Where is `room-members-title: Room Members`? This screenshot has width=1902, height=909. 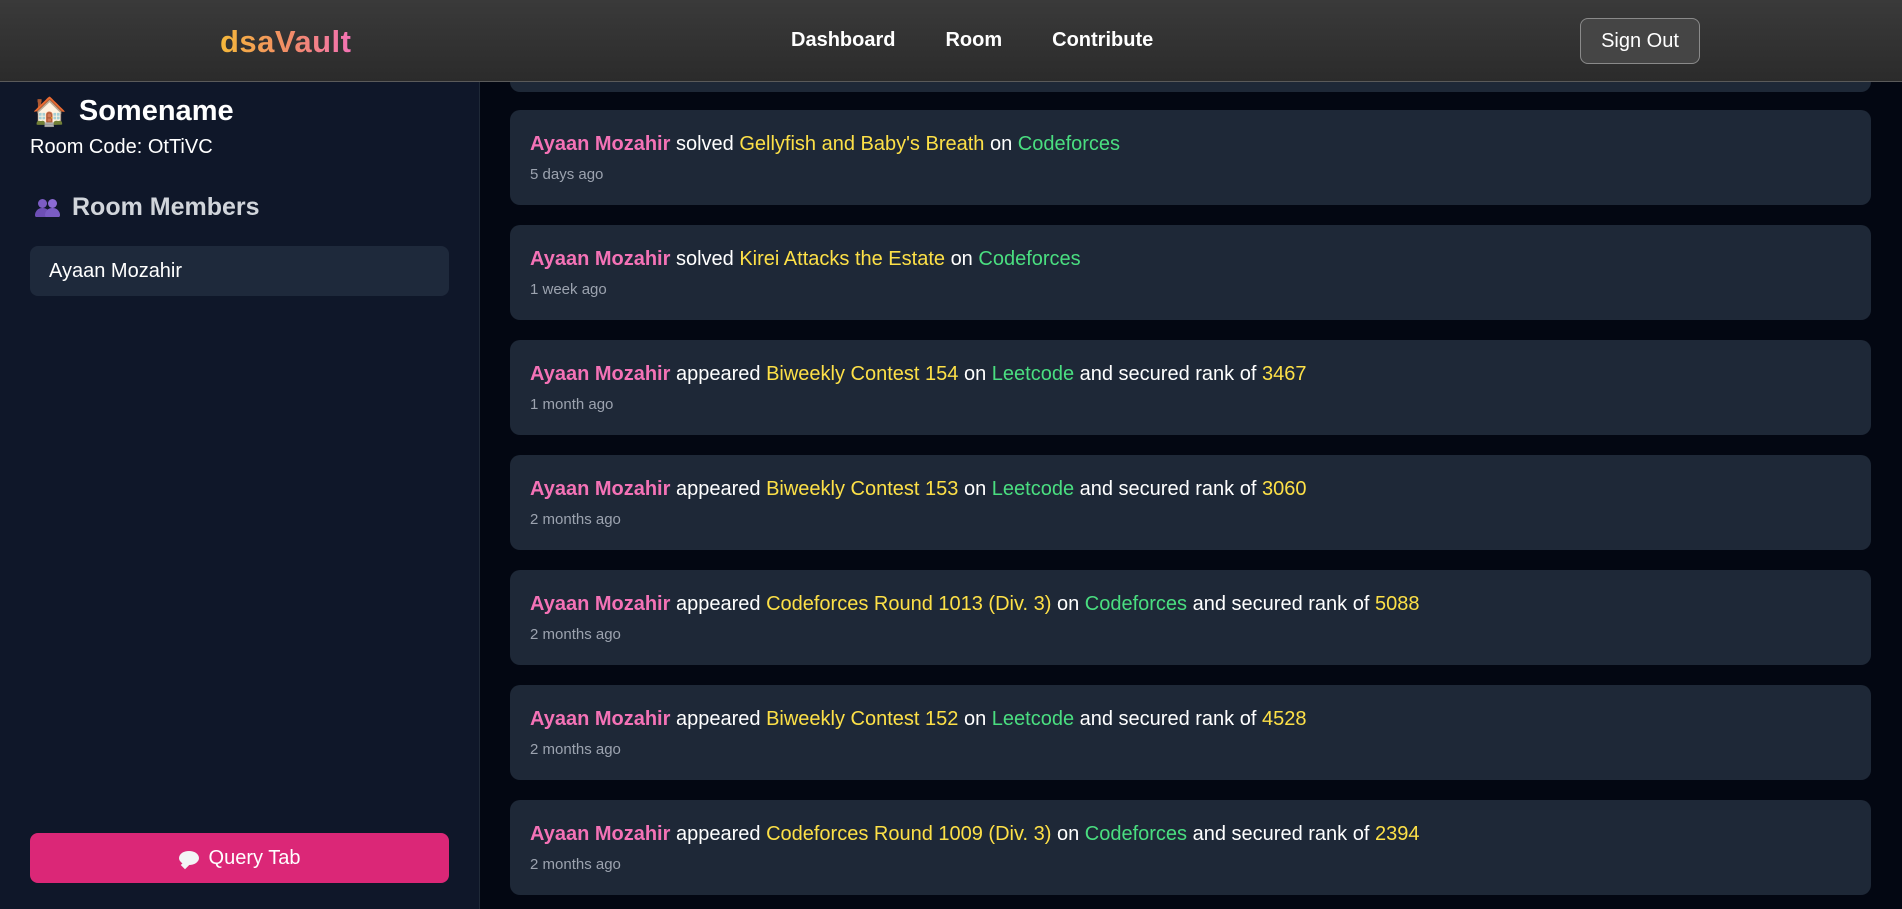 room-members-title: Room Members is located at coordinates (166, 207).